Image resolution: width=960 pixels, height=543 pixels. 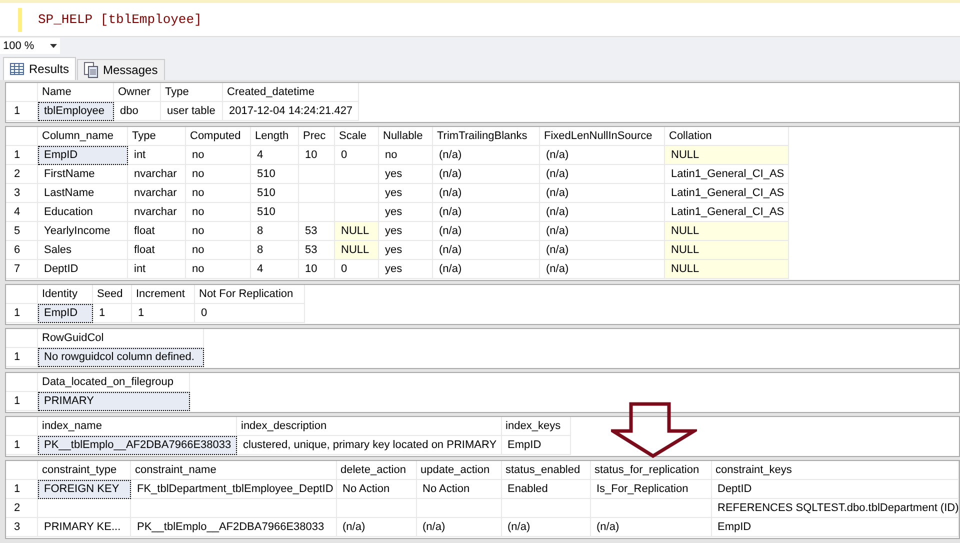 What do you see at coordinates (369, 445) in the screenshot?
I see `table-cell: clustered, unique, primary key located on PRIMARY` at bounding box center [369, 445].